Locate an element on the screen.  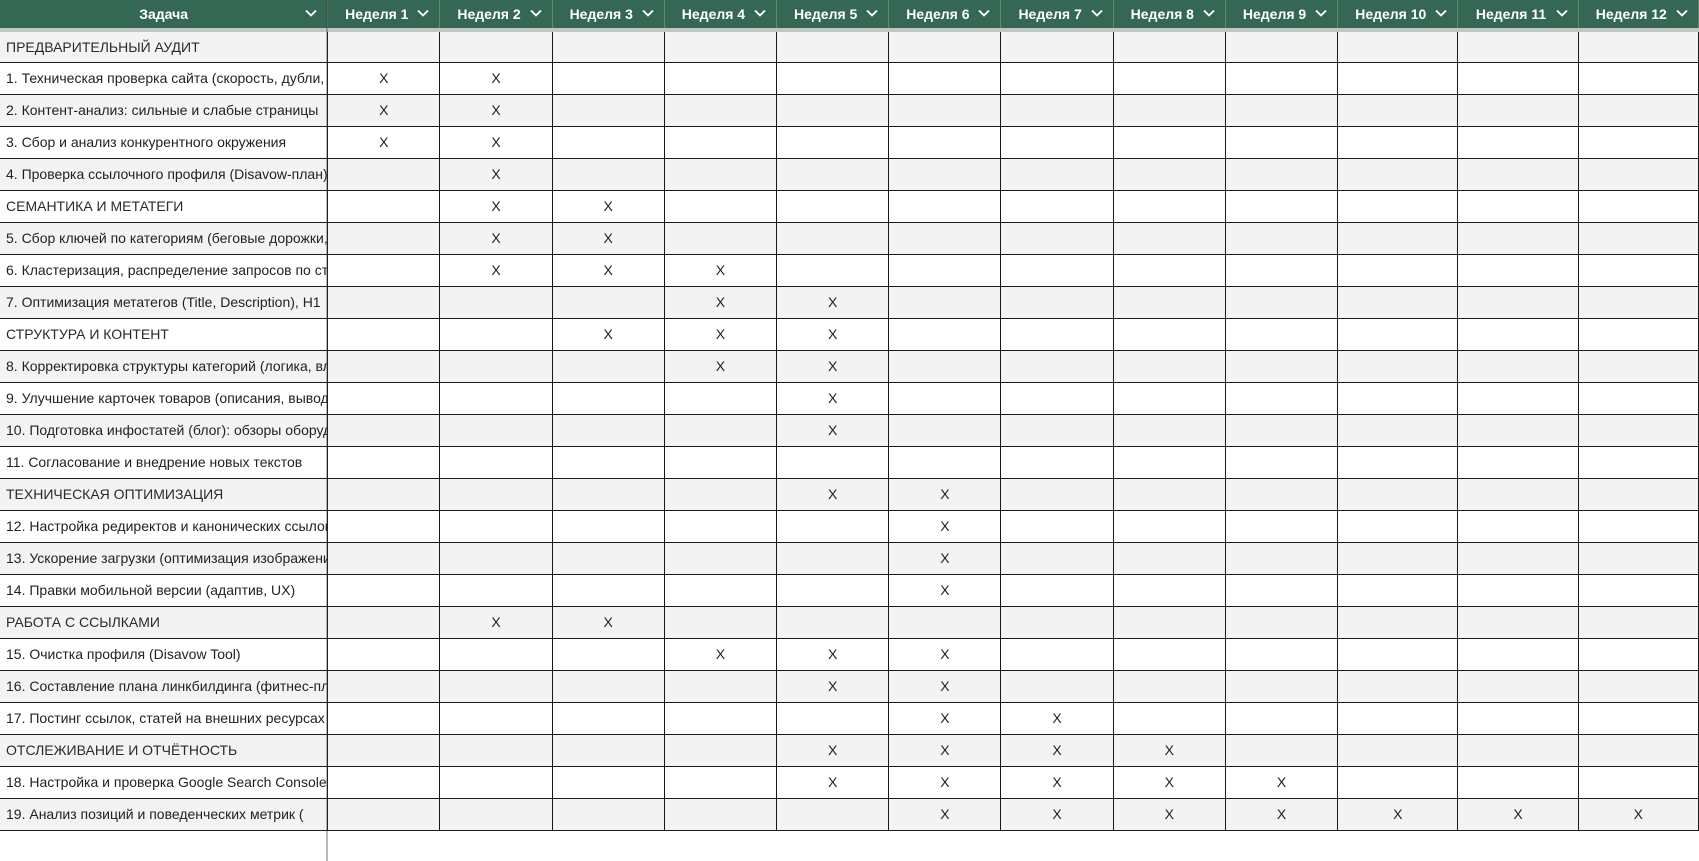
column-header-week-2: Неделя 2 is located at coordinates (496, 16).